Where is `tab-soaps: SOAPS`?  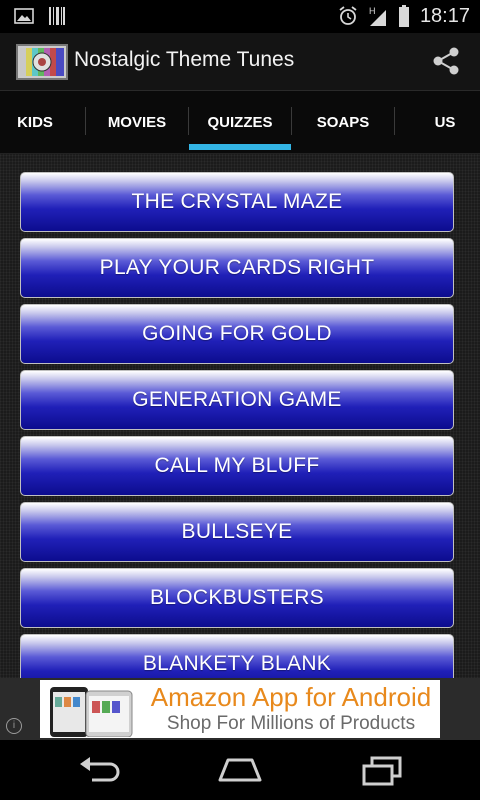
tab-soaps: SOAPS is located at coordinates (343, 122).